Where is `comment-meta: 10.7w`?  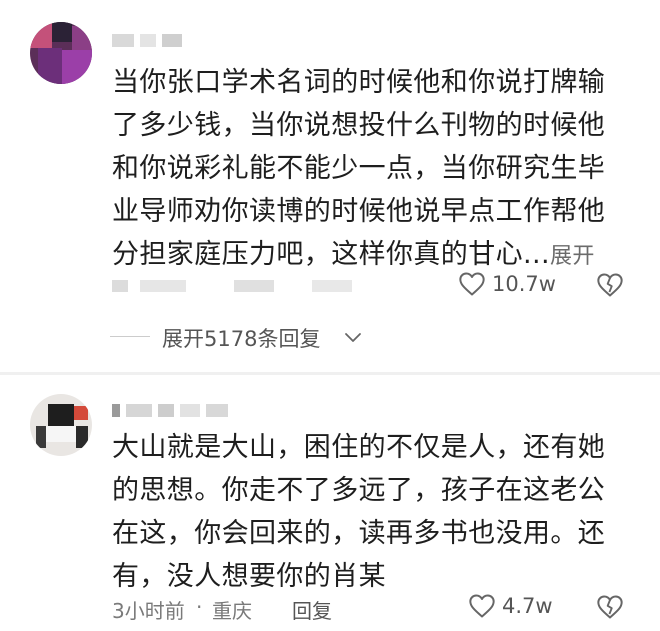 comment-meta: 10.7w is located at coordinates (386, 286).